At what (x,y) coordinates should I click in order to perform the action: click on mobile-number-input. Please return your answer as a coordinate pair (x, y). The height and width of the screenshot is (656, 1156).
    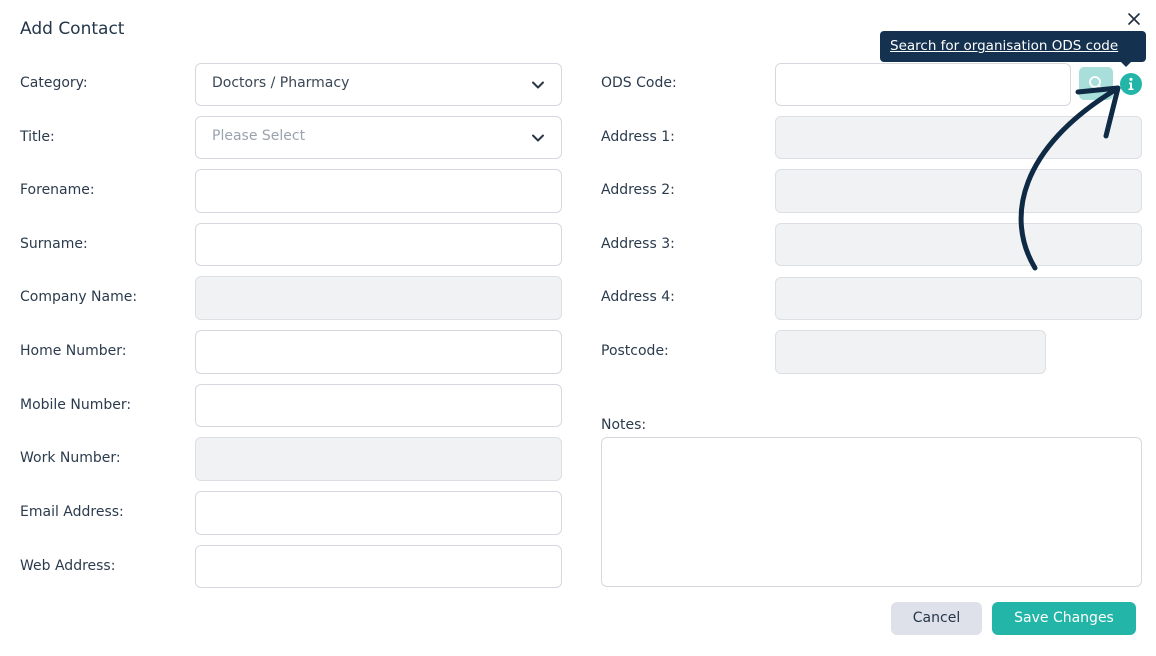
    Looking at the image, I should click on (378, 405).